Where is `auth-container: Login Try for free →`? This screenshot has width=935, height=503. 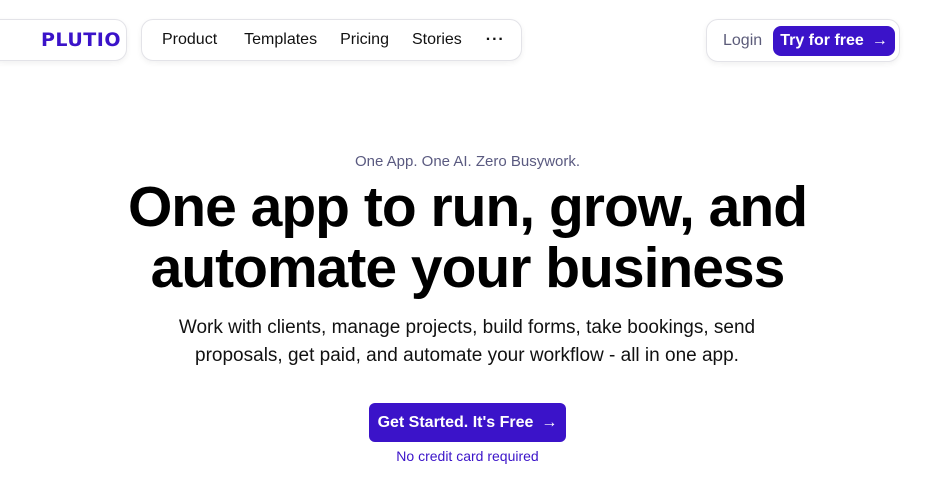
auth-container: Login Try for free → is located at coordinates (803, 40).